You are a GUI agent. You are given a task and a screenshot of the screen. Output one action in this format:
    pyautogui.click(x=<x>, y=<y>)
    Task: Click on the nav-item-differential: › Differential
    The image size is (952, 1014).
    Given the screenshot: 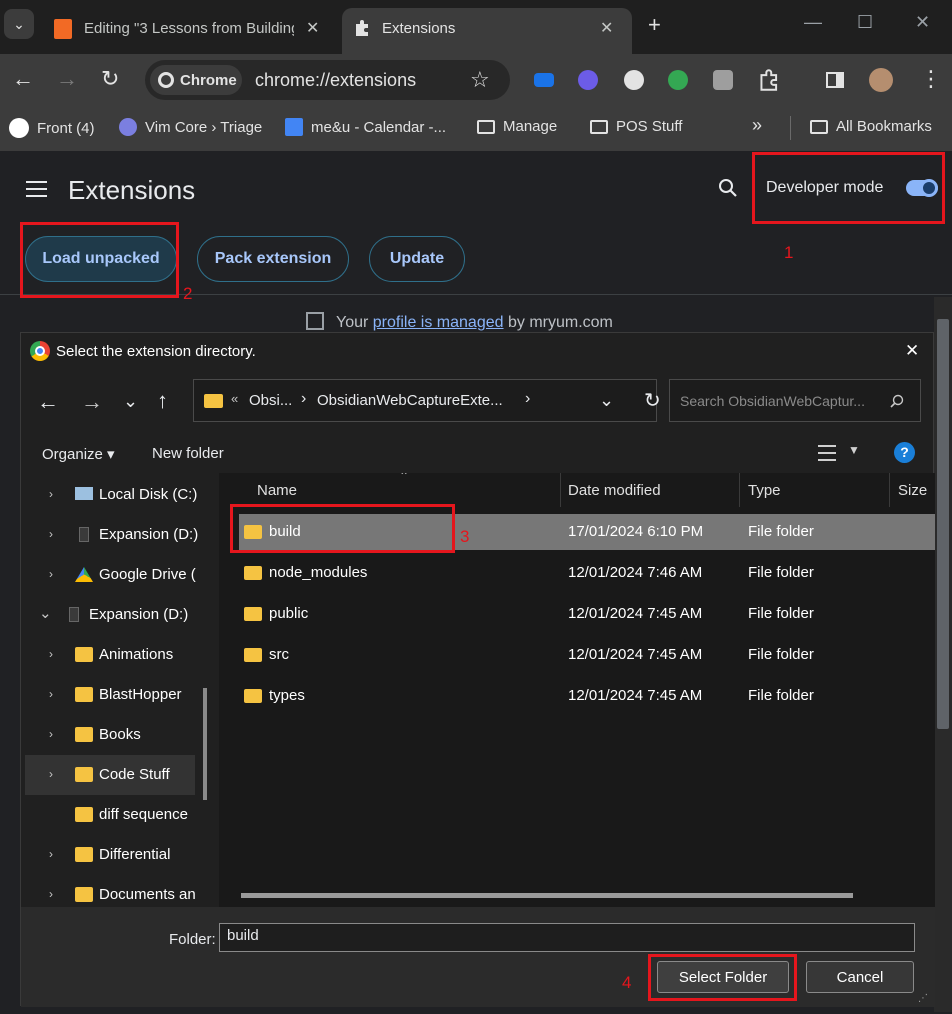 What is the action you would take?
    pyautogui.click(x=110, y=855)
    